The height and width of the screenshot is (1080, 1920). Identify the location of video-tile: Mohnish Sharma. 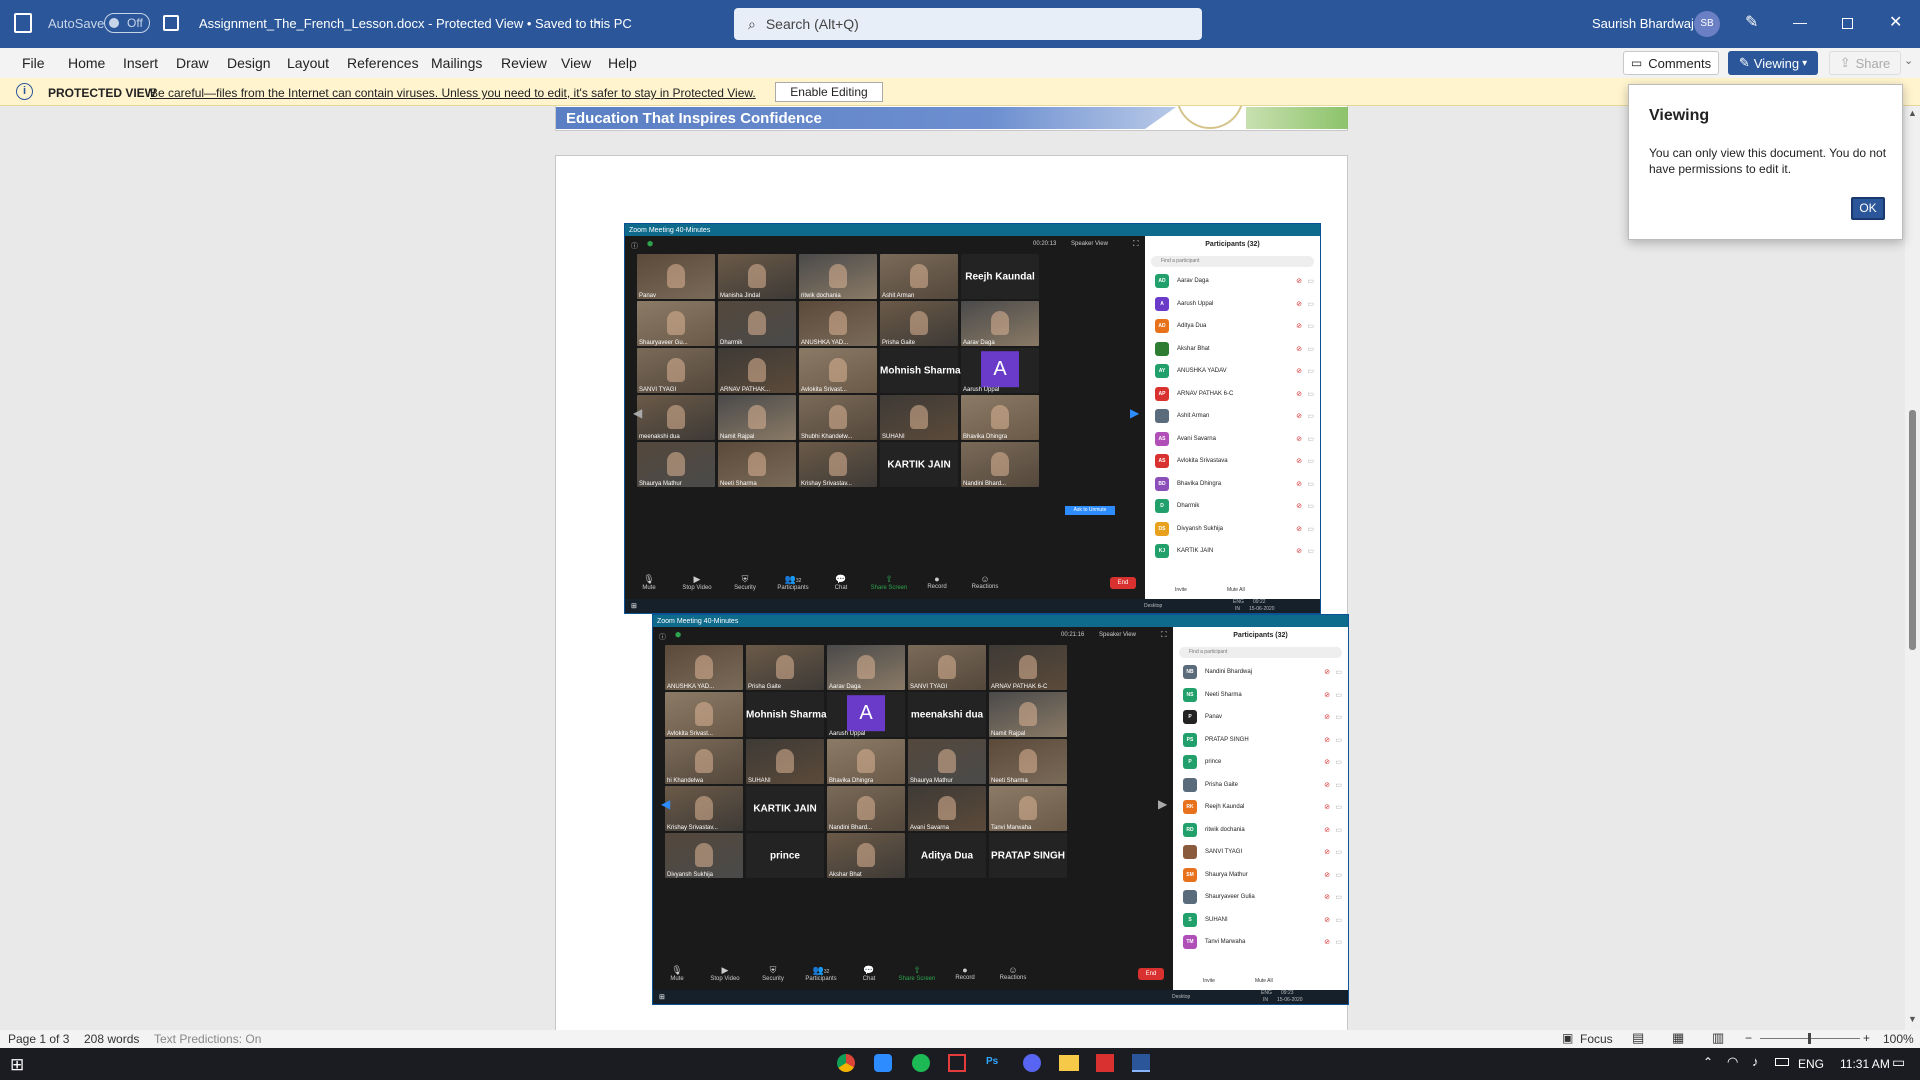
(786, 714).